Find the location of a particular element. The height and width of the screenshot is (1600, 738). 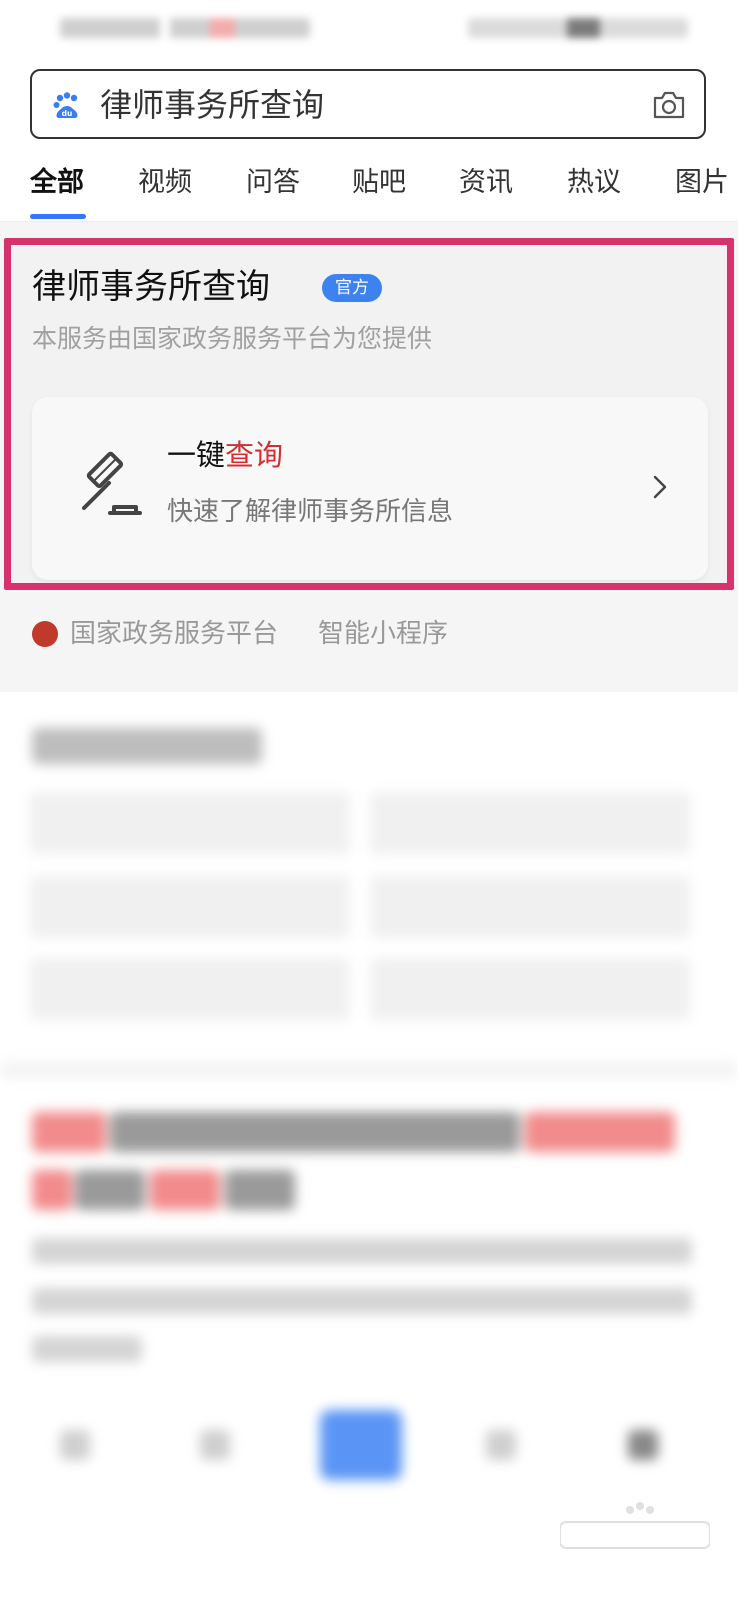

source-name: 国家政务服务平台 is located at coordinates (174, 634).